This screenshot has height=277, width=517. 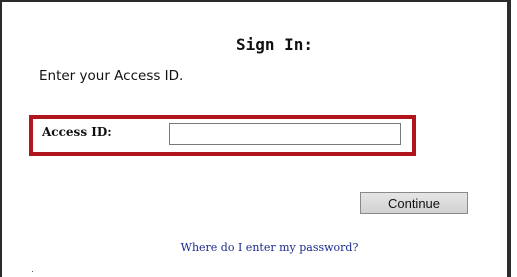 What do you see at coordinates (414, 203) in the screenshot?
I see `continue-button: Continue` at bounding box center [414, 203].